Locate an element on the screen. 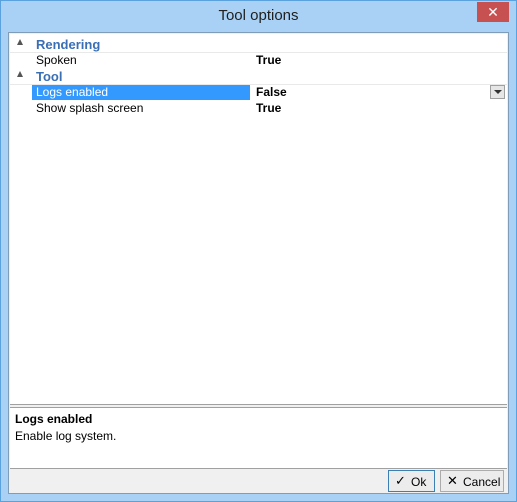 This screenshot has height=502, width=517. ok-button: ✓ Ok is located at coordinates (411, 481).